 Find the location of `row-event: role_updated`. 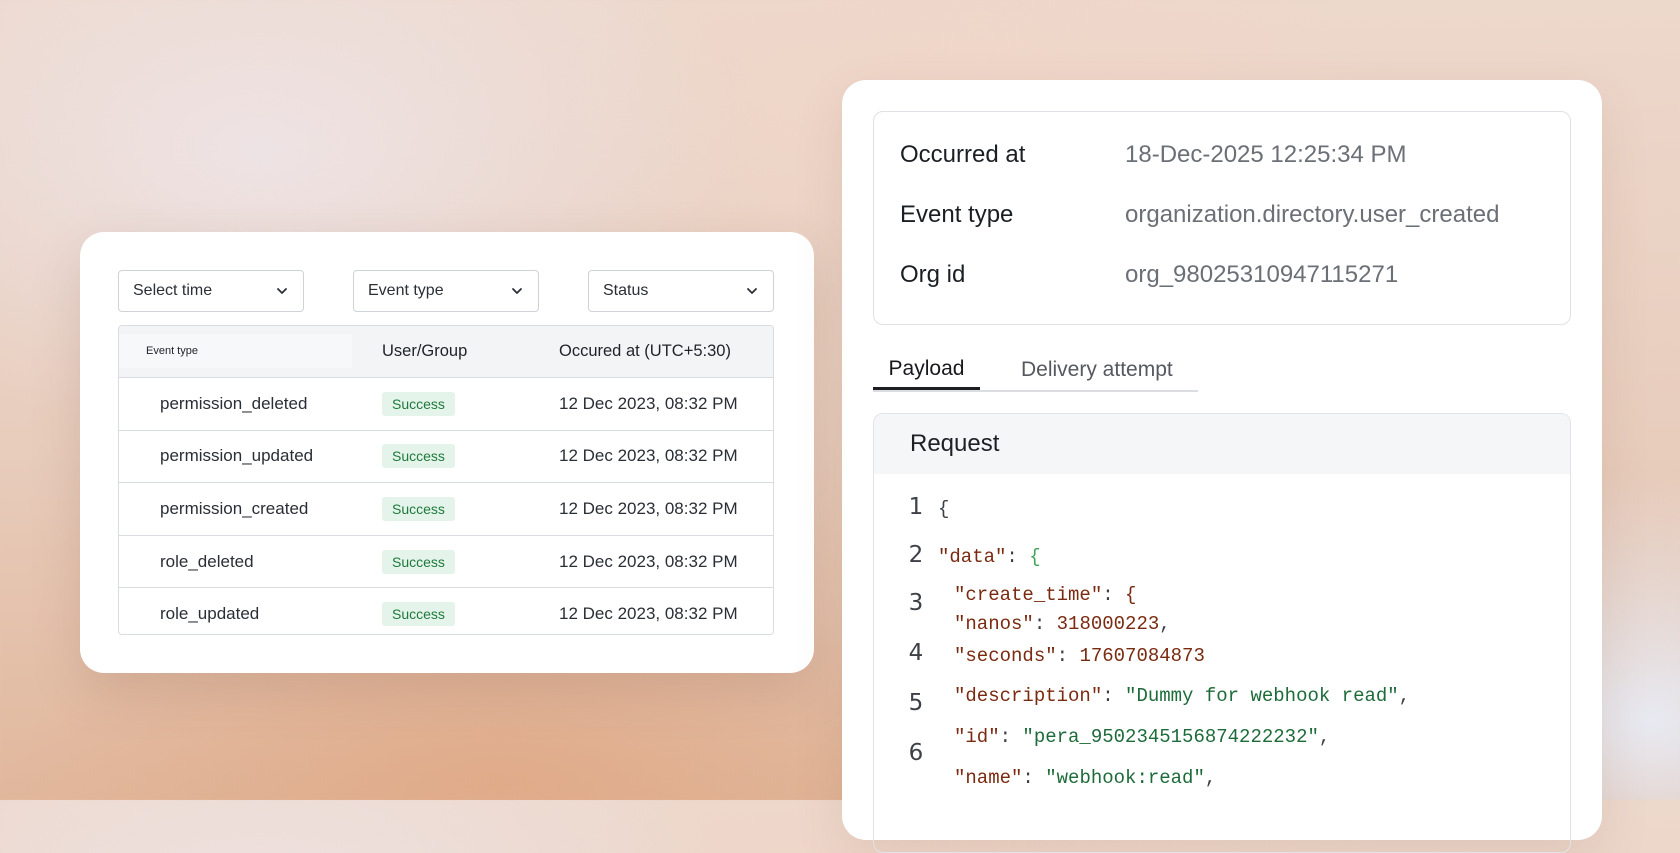

row-event: role_updated is located at coordinates (210, 614).